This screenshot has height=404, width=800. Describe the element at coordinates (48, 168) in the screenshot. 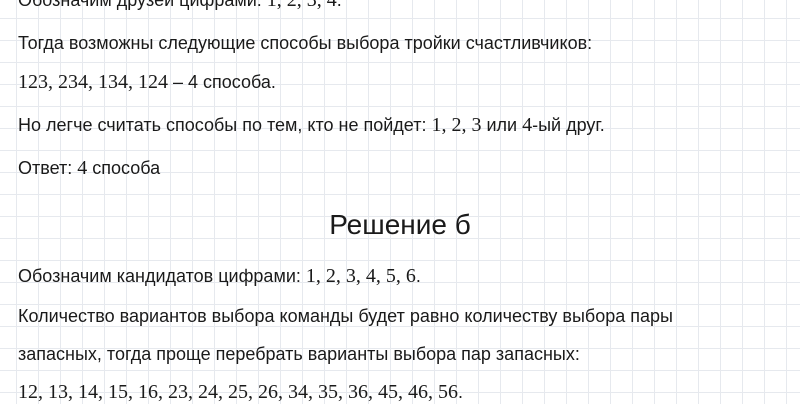

I see `answer-label: Ответ:` at that location.